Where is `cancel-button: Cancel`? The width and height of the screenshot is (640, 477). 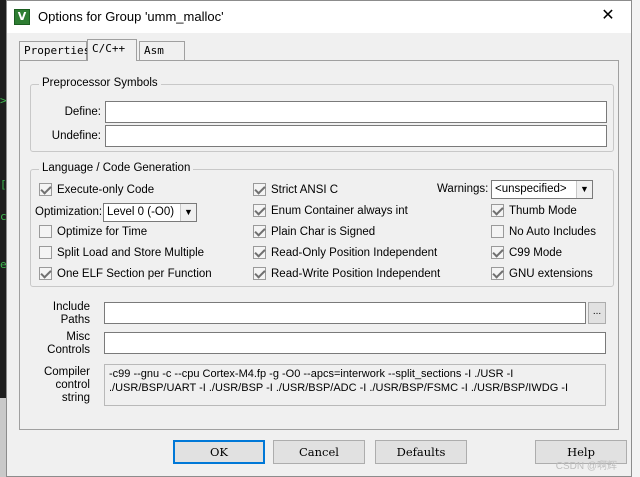
cancel-button: Cancel is located at coordinates (319, 452).